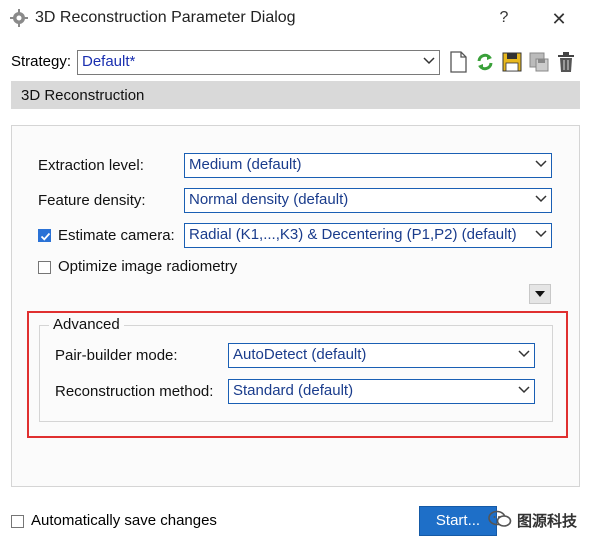  What do you see at coordinates (381, 391) in the screenshot?
I see `reconstruction-method-dropdown: Standard (default)` at bounding box center [381, 391].